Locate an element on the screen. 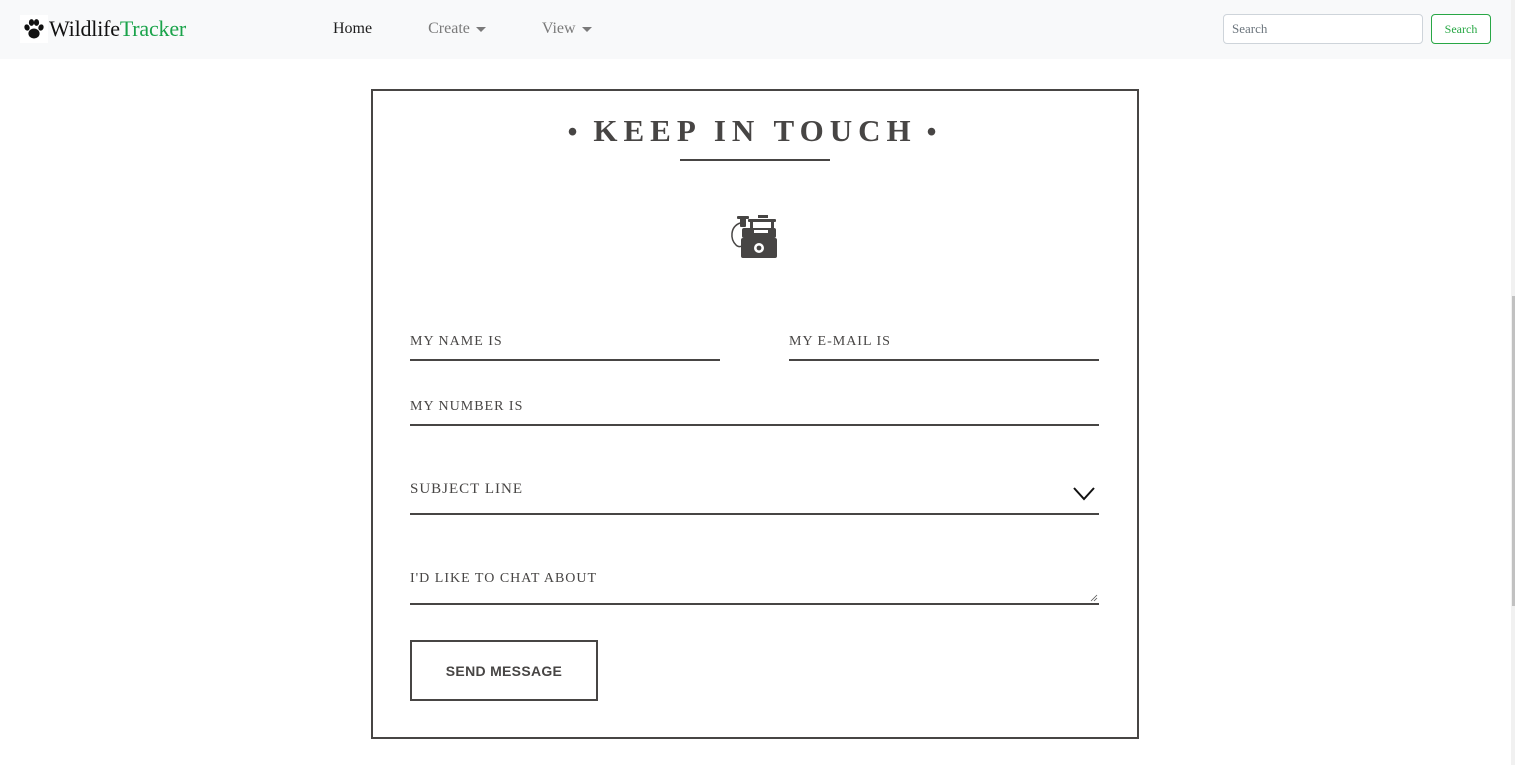 This screenshot has width=1515, height=765. form-title-text: KEEP IN TOUCH is located at coordinates (755, 130).